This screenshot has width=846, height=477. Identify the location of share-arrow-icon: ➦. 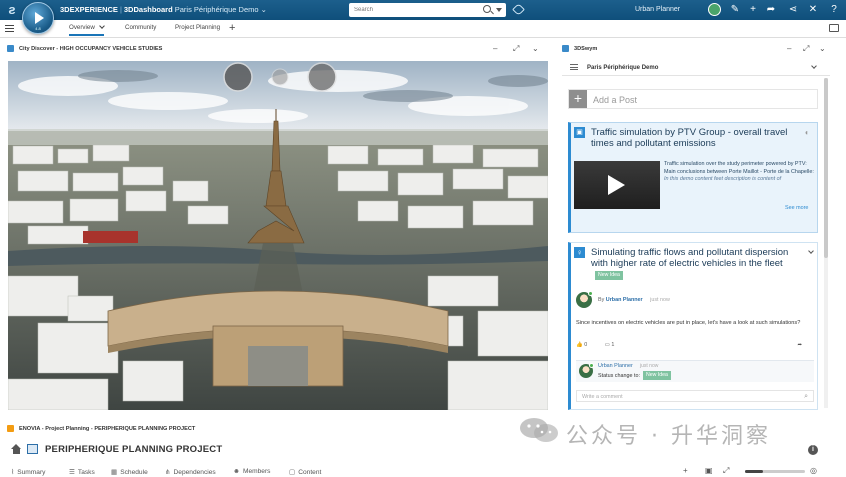
(799, 345).